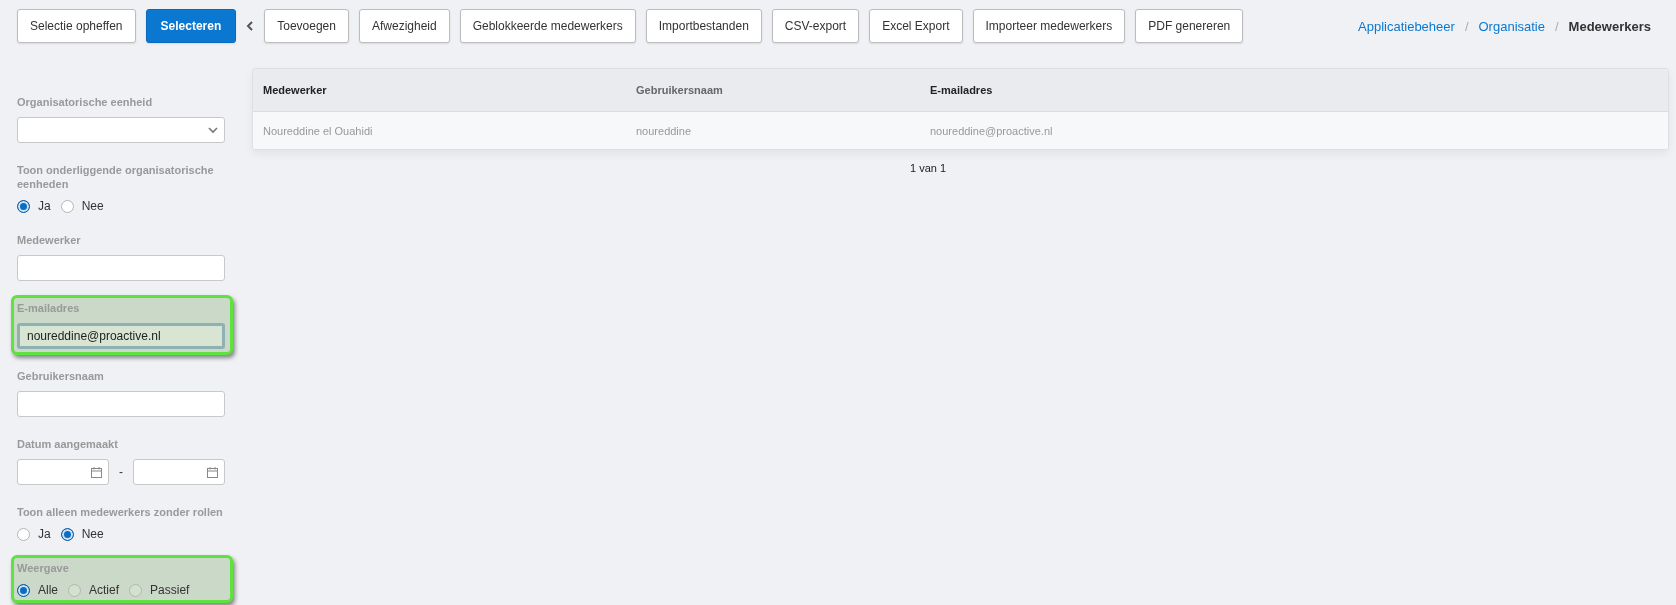  I want to click on toolbar-button: PDF genereren, so click(1189, 26).